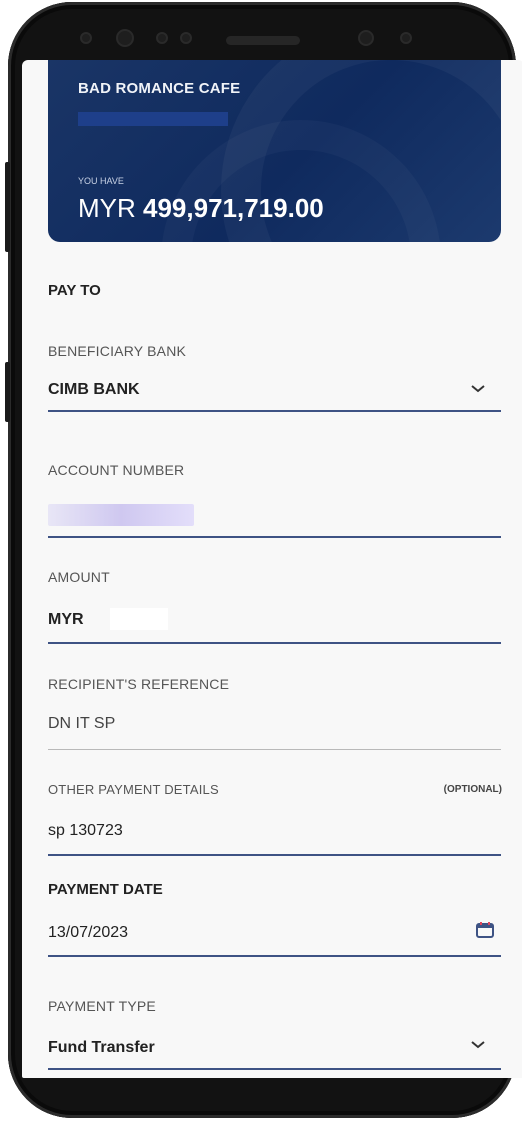 The image size is (522, 1121). I want to click on payment-date-underline, so click(274, 956).